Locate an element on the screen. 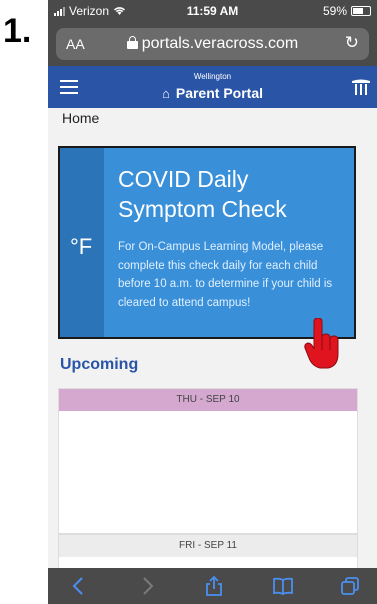 Image resolution: width=377 pixels, height=604 pixels. battery-percent: 59% is located at coordinates (334, 11).